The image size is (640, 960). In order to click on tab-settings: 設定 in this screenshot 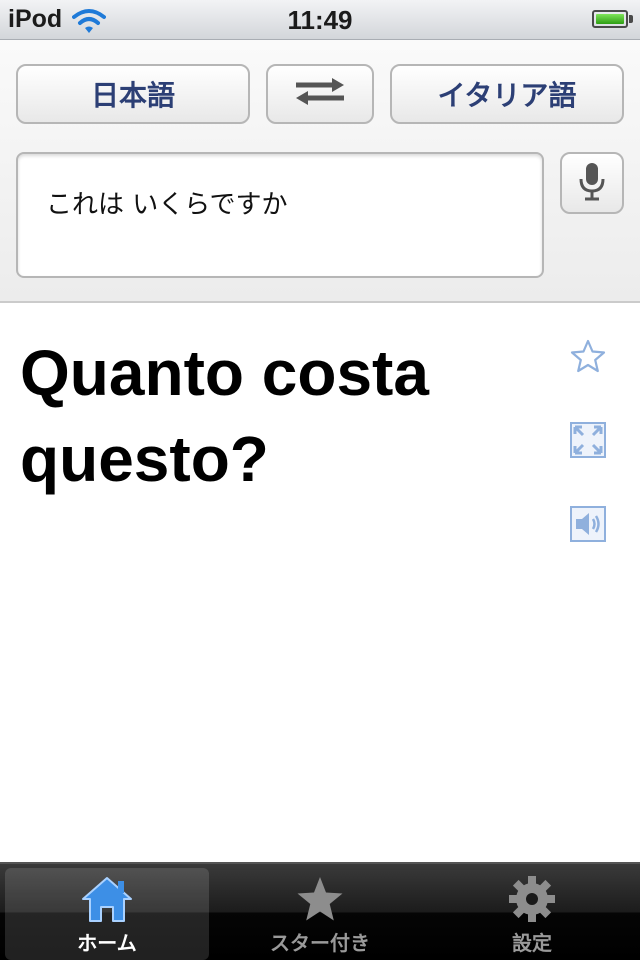, I will do `click(532, 914)`.